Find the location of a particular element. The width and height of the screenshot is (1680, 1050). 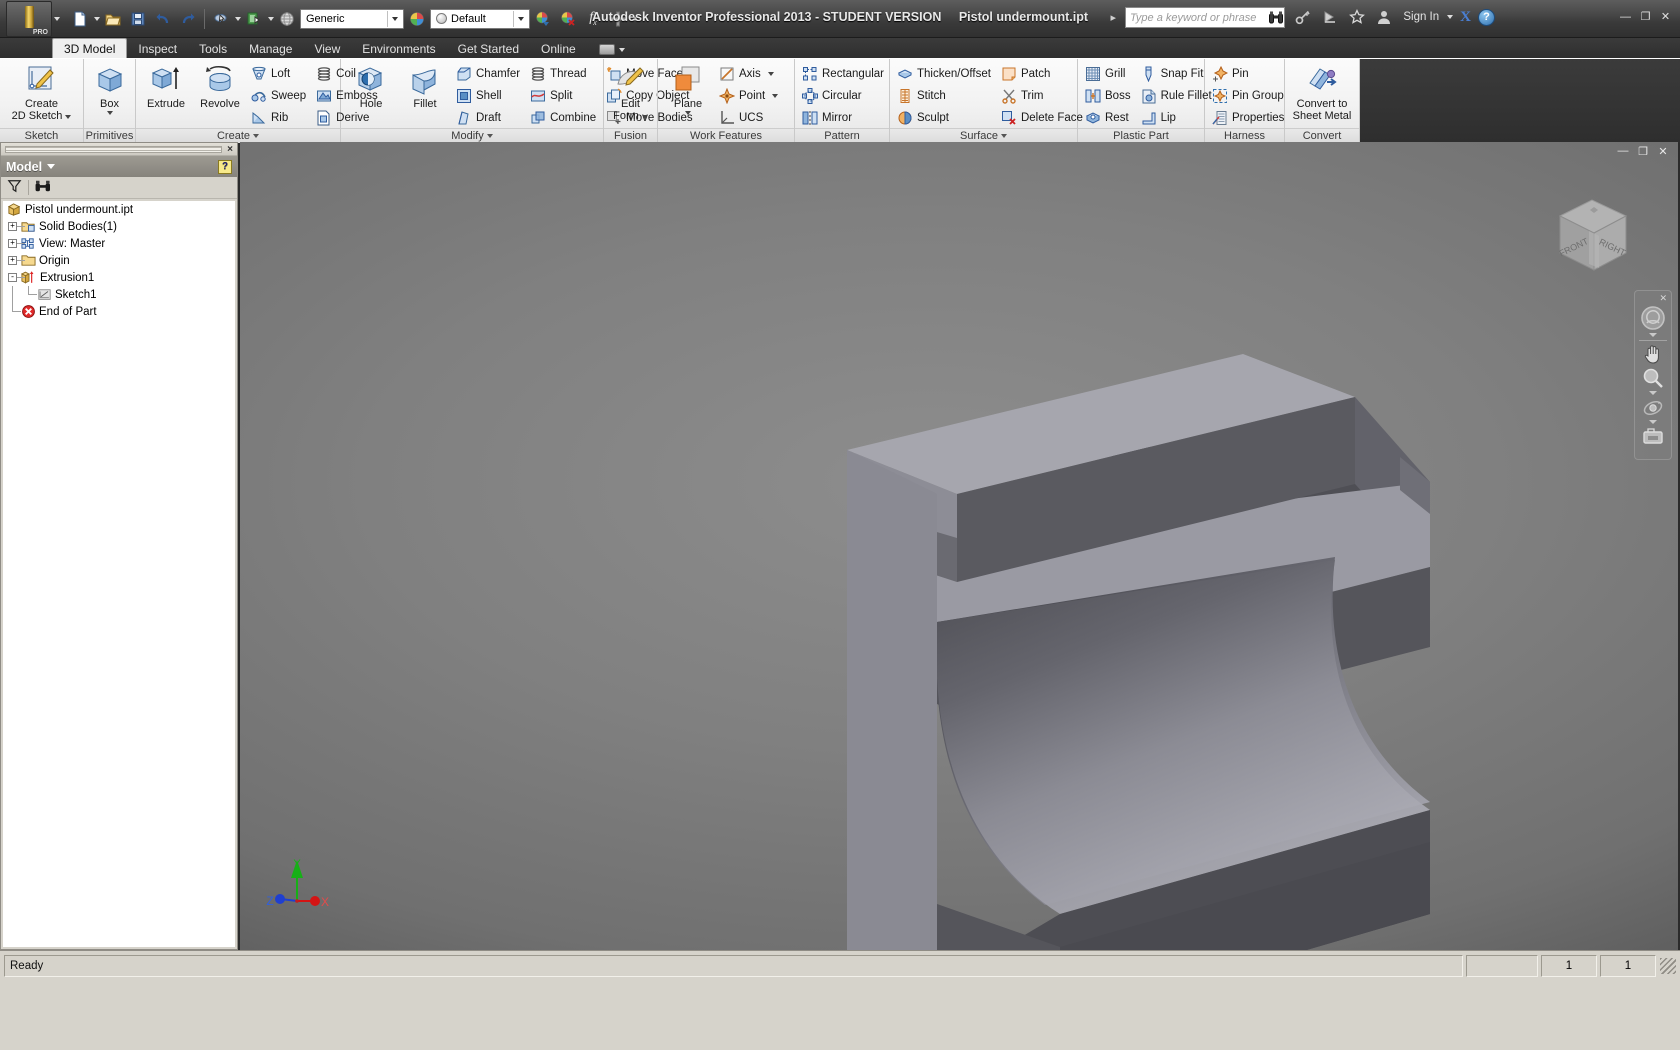

tab-get-started: Get Started is located at coordinates (488, 48).